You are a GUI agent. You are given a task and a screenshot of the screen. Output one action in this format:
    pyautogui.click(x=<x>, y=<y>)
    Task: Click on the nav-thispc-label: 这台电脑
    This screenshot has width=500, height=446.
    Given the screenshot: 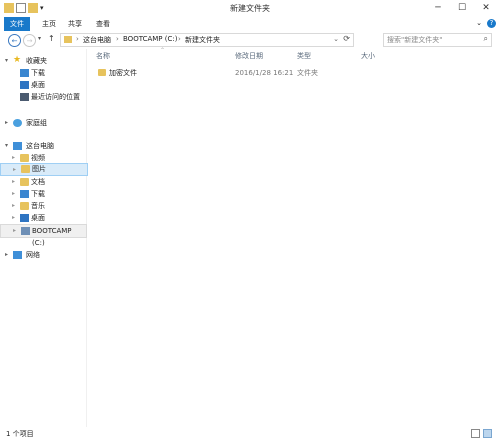 What is the action you would take?
    pyautogui.click(x=40, y=146)
    